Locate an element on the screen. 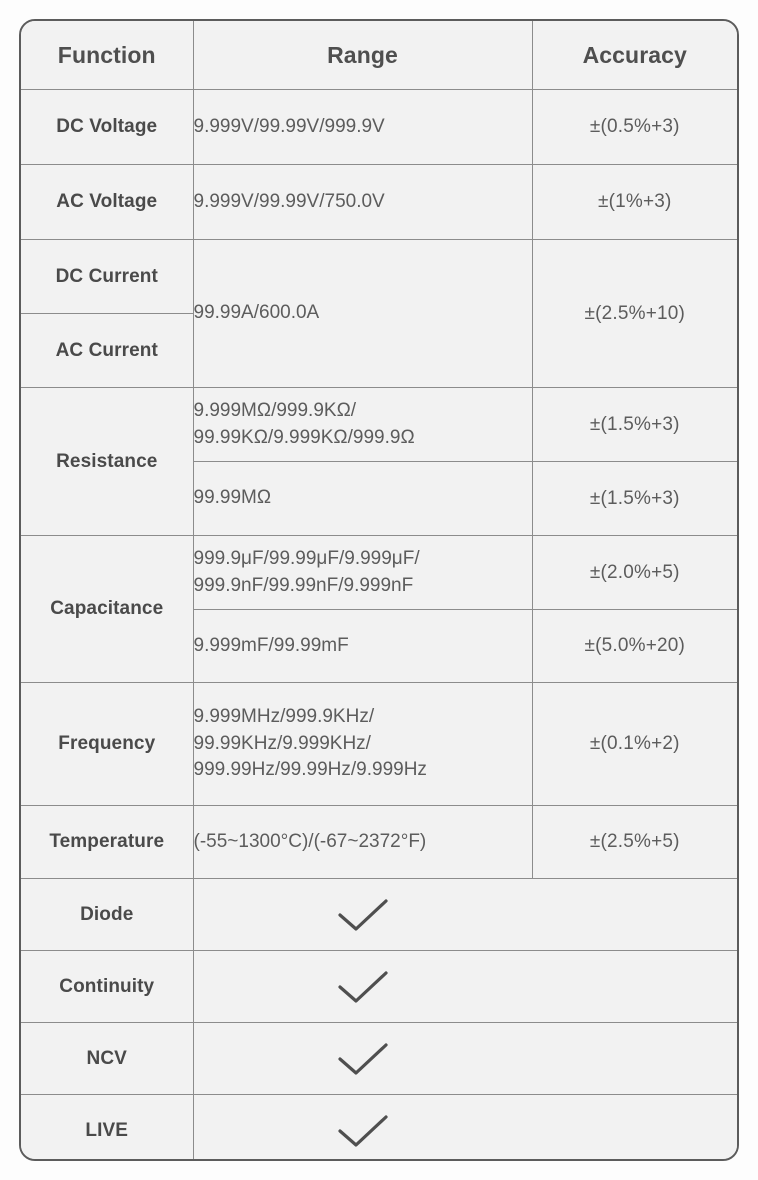  accuracy-cell-temperature: ±(2.5%+5) is located at coordinates (634, 842).